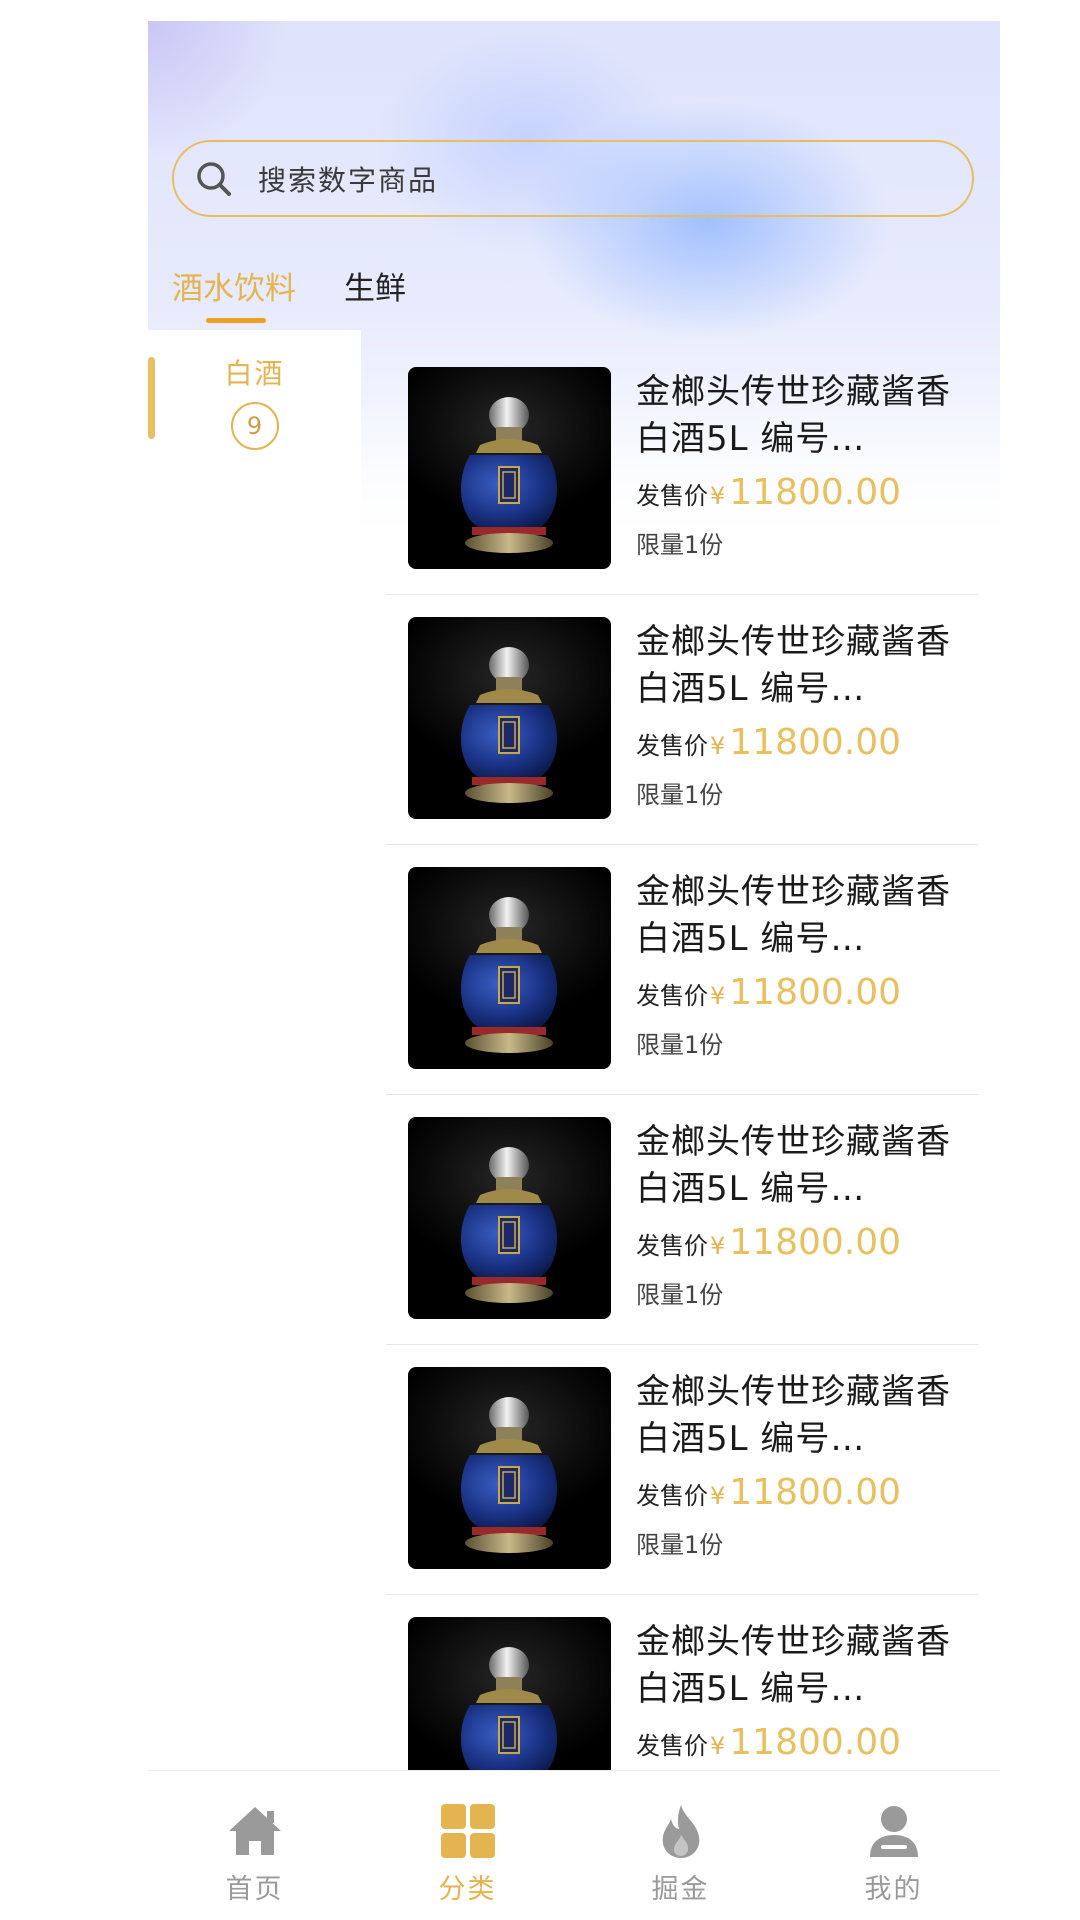 The height and width of the screenshot is (1920, 1080). Describe the element at coordinates (254, 1889) in the screenshot. I see `nav-label: 首页` at that location.